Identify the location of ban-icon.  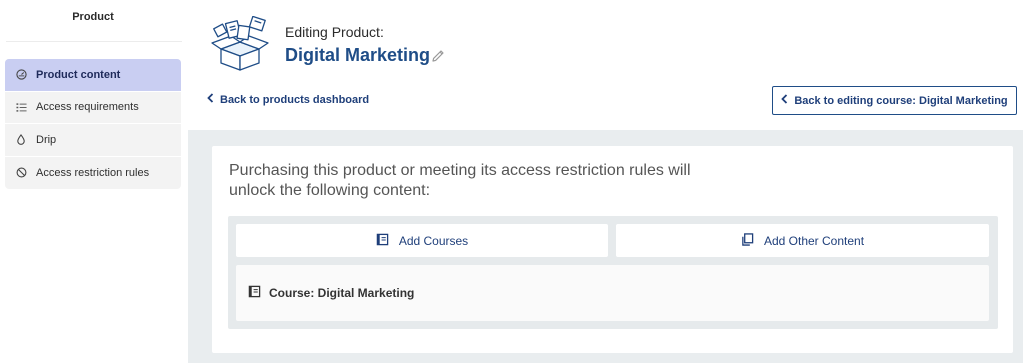
(21, 173).